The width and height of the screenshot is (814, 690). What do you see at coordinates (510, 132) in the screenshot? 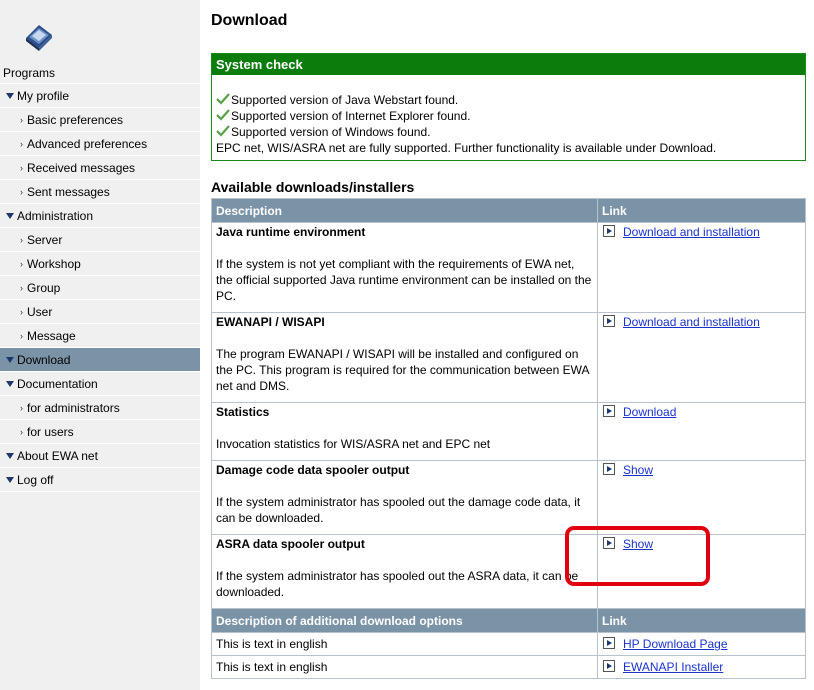
I see `check-item: Supported version of Windows found.` at bounding box center [510, 132].